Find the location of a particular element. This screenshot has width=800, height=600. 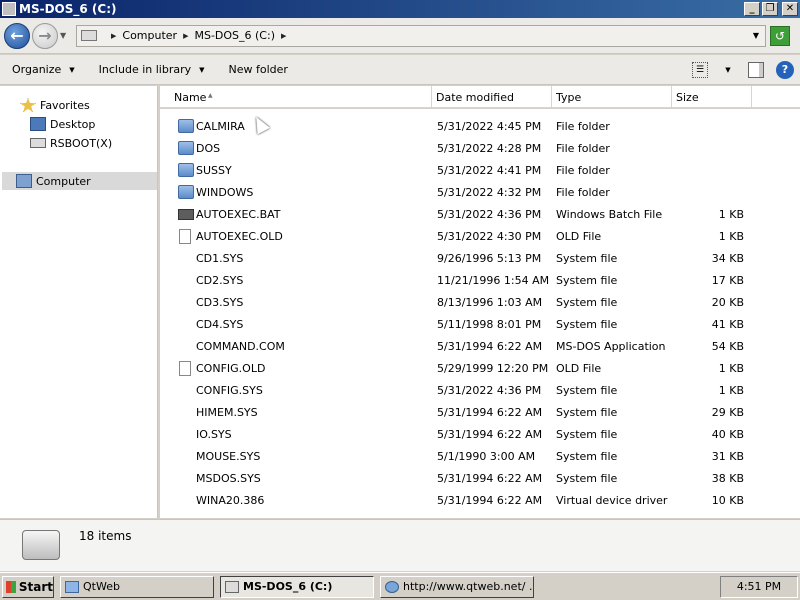

back-button: ← is located at coordinates (17, 35).